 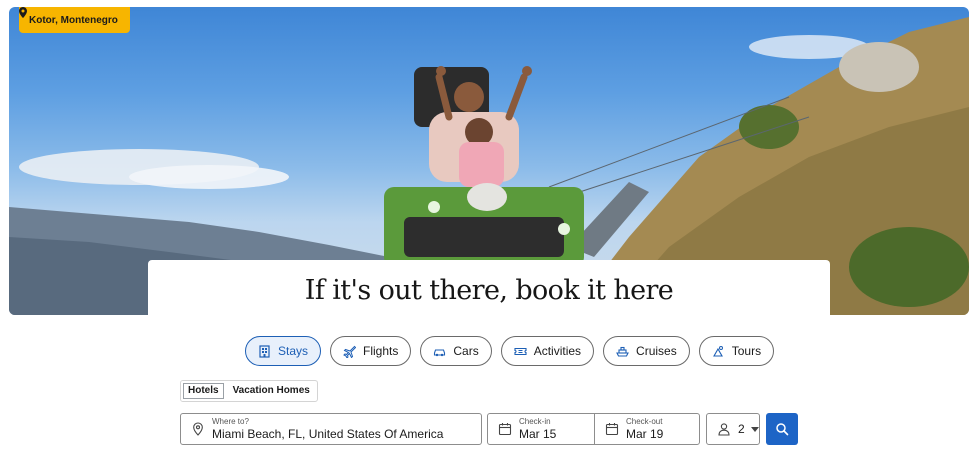 I want to click on location-badge: Kotor, Montenegro, so click(x=74, y=20).